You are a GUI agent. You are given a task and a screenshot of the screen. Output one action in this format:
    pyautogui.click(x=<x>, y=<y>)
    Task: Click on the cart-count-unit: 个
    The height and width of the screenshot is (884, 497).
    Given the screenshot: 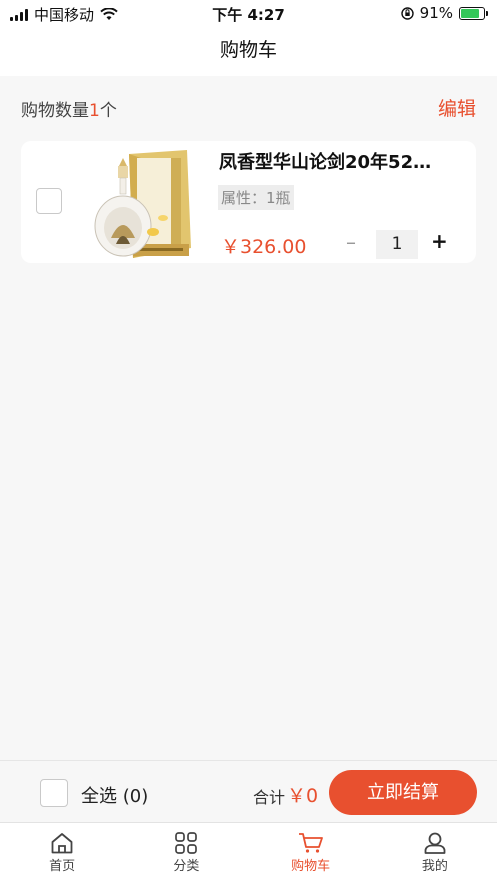 What is the action you would take?
    pyautogui.click(x=108, y=111)
    